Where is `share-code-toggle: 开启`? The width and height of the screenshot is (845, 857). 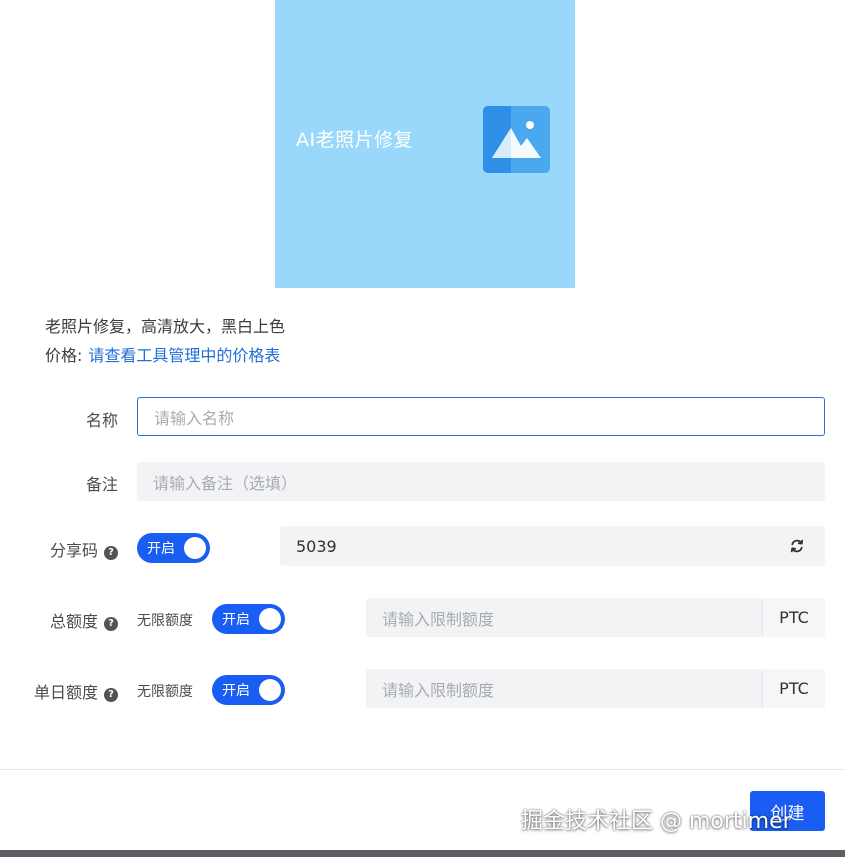 share-code-toggle: 开启 is located at coordinates (173, 548).